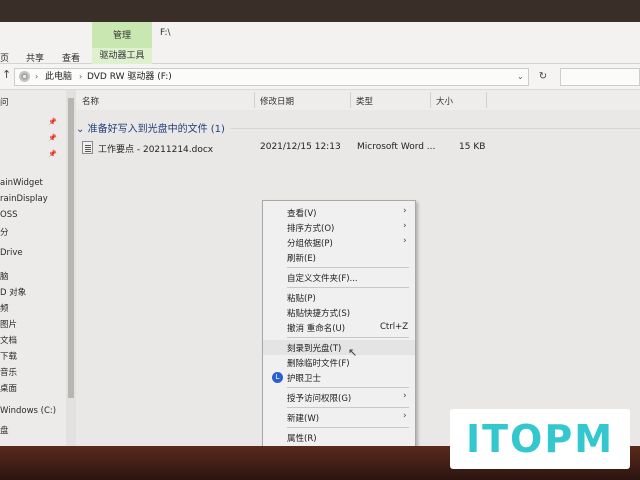 The image size is (640, 480). Describe the element at coordinates (339, 327) in the screenshot. I see `menu-item-undo-rename: 撤消 重命名(U) Ctrl+Z` at that location.